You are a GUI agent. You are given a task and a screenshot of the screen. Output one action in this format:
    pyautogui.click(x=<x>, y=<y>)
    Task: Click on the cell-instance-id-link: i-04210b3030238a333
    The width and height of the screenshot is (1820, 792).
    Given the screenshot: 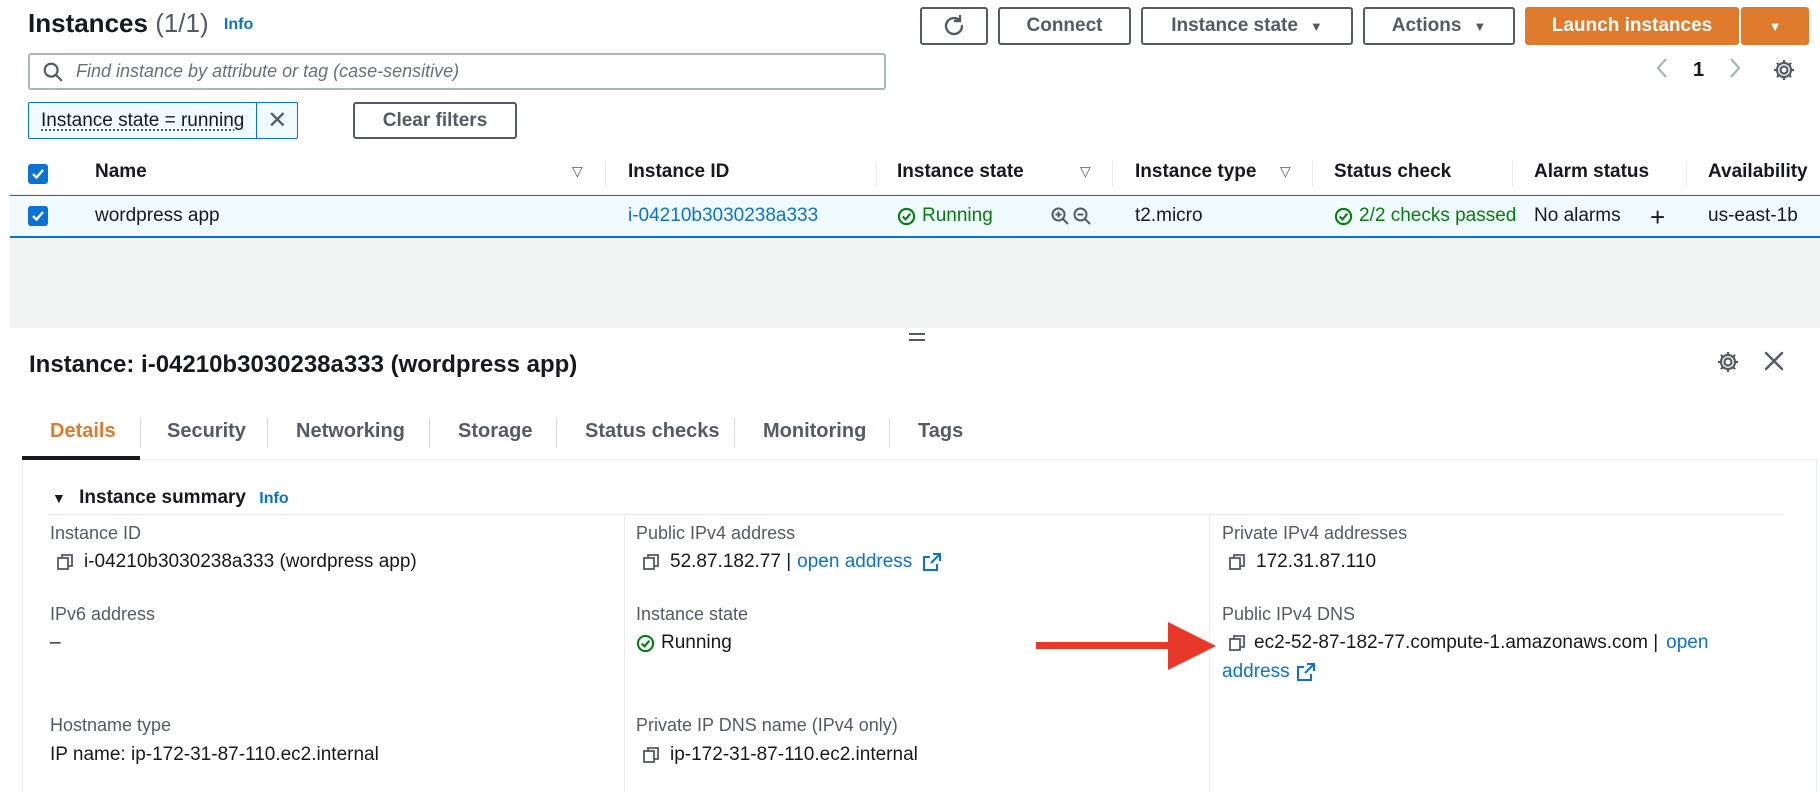 What is the action you would take?
    pyautogui.click(x=723, y=216)
    